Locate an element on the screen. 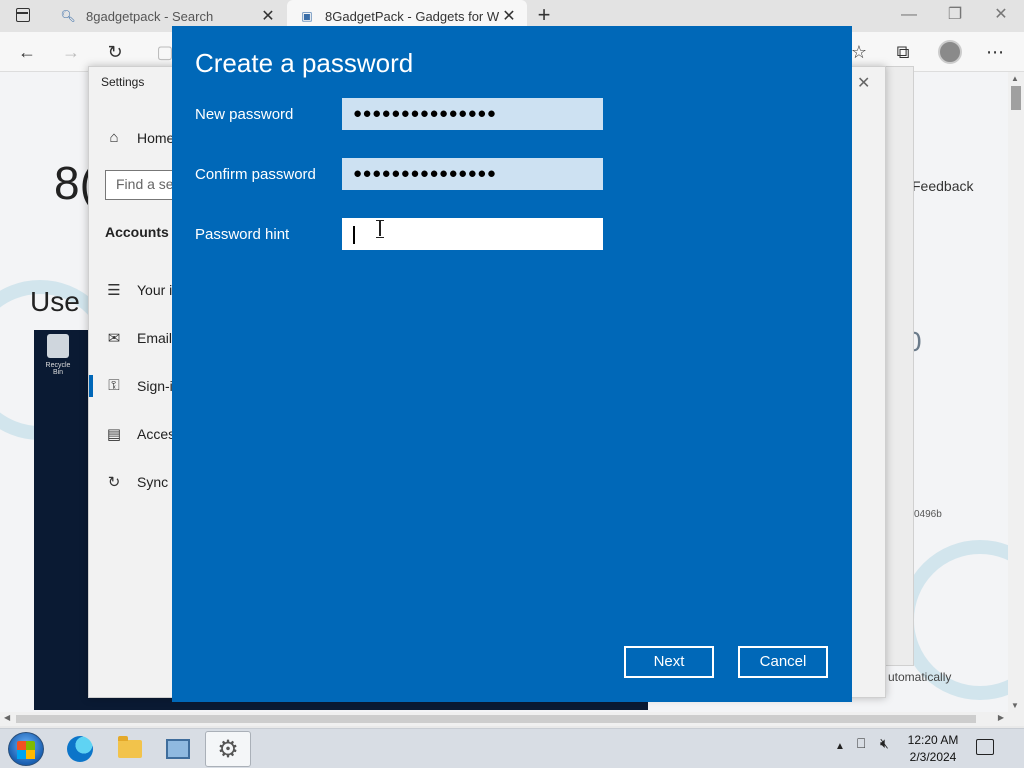 The width and height of the screenshot is (1024, 768). briefcase-icon: ▤ is located at coordinates (114, 434).